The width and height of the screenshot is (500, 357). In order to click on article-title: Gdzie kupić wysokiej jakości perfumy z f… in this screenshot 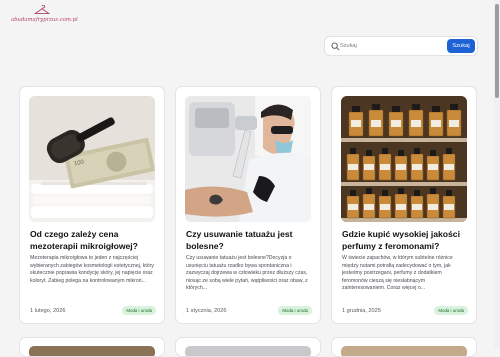, I will do `click(405, 240)`.